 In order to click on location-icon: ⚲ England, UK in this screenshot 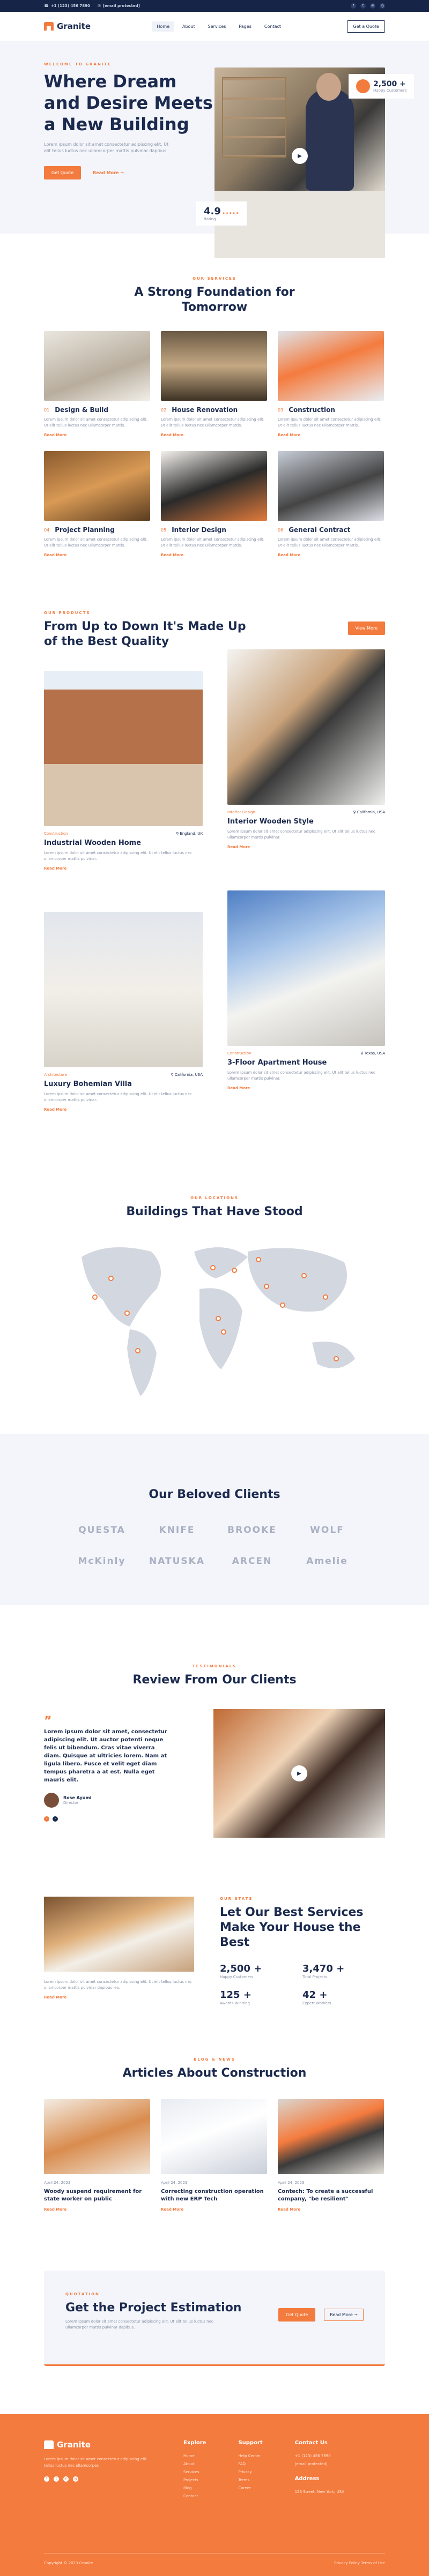, I will do `click(189, 834)`.